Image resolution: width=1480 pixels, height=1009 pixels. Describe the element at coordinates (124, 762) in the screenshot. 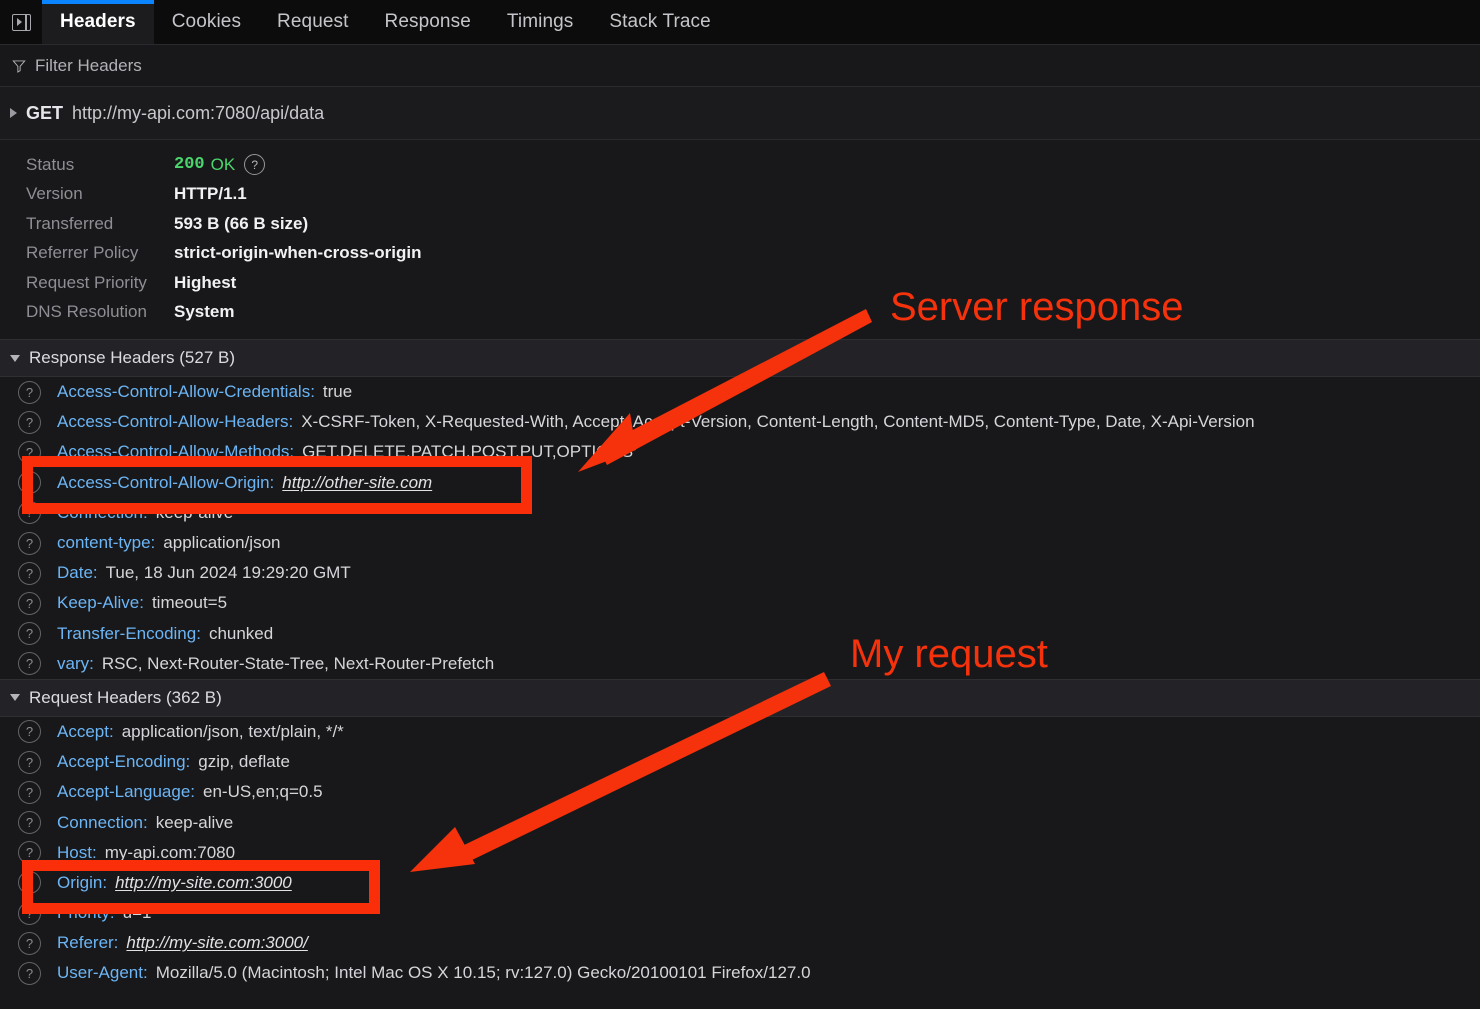

I see `header-name: Accept-Encoding:` at that location.